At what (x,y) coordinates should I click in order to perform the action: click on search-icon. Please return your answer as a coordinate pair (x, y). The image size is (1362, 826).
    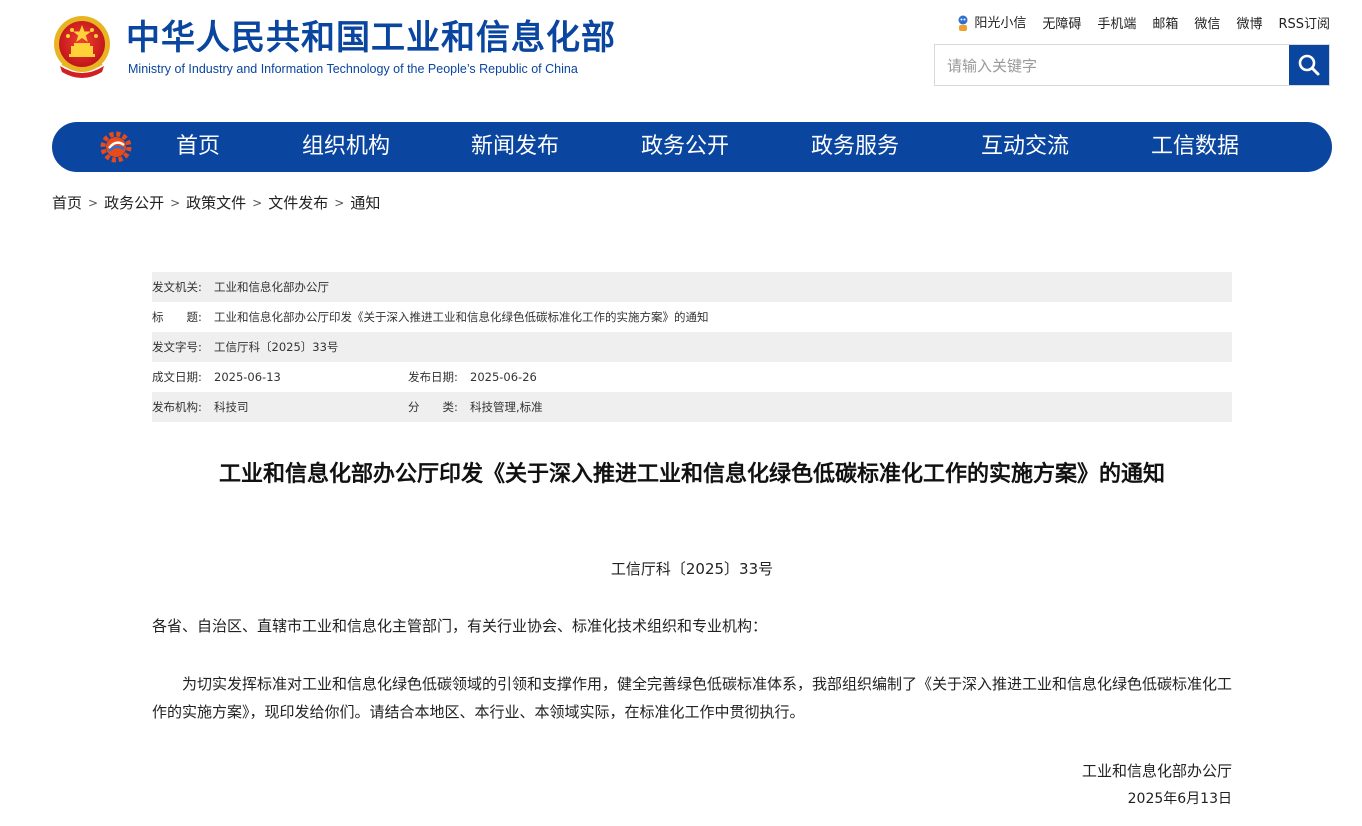
    Looking at the image, I should click on (1309, 65).